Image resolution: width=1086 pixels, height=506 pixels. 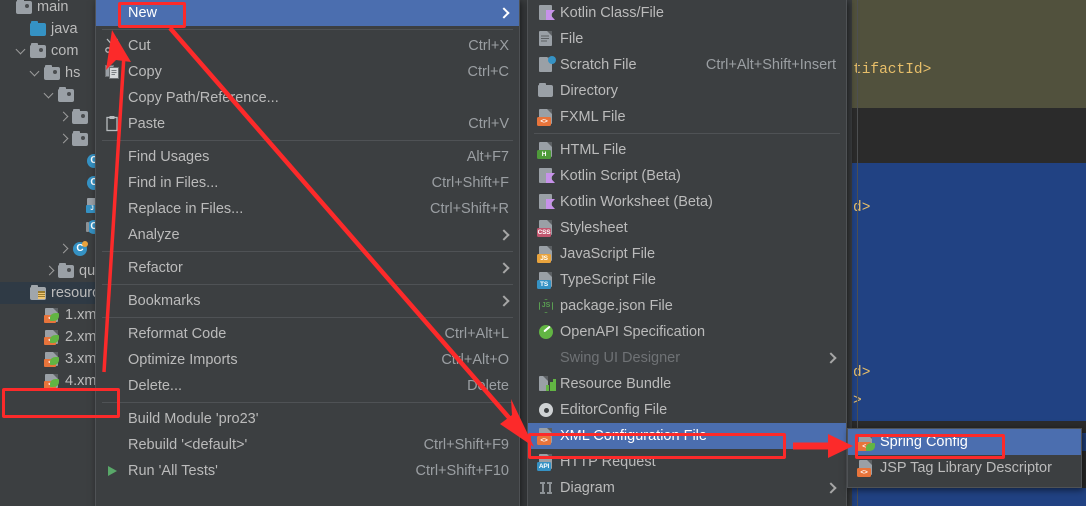 I want to click on tree-item-label: 2.xml, so click(x=80, y=337).